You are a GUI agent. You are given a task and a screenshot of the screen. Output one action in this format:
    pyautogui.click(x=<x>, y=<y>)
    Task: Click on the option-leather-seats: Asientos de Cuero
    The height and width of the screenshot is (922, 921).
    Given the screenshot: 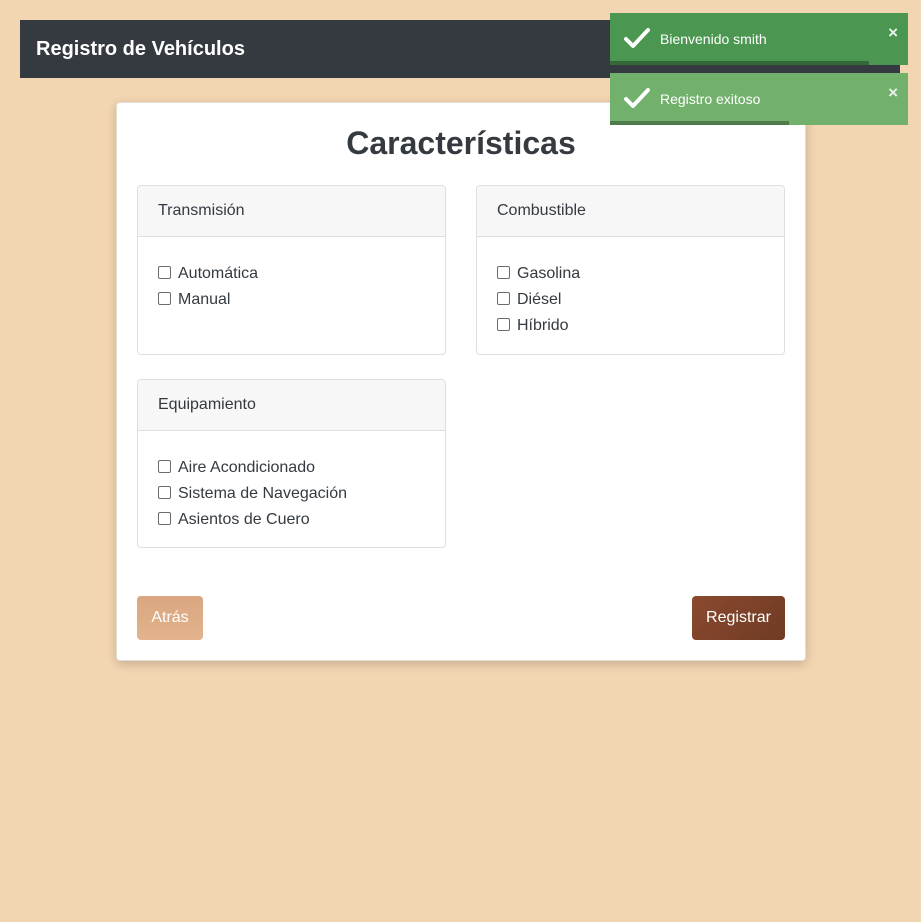 What is the action you would take?
    pyautogui.click(x=291, y=520)
    